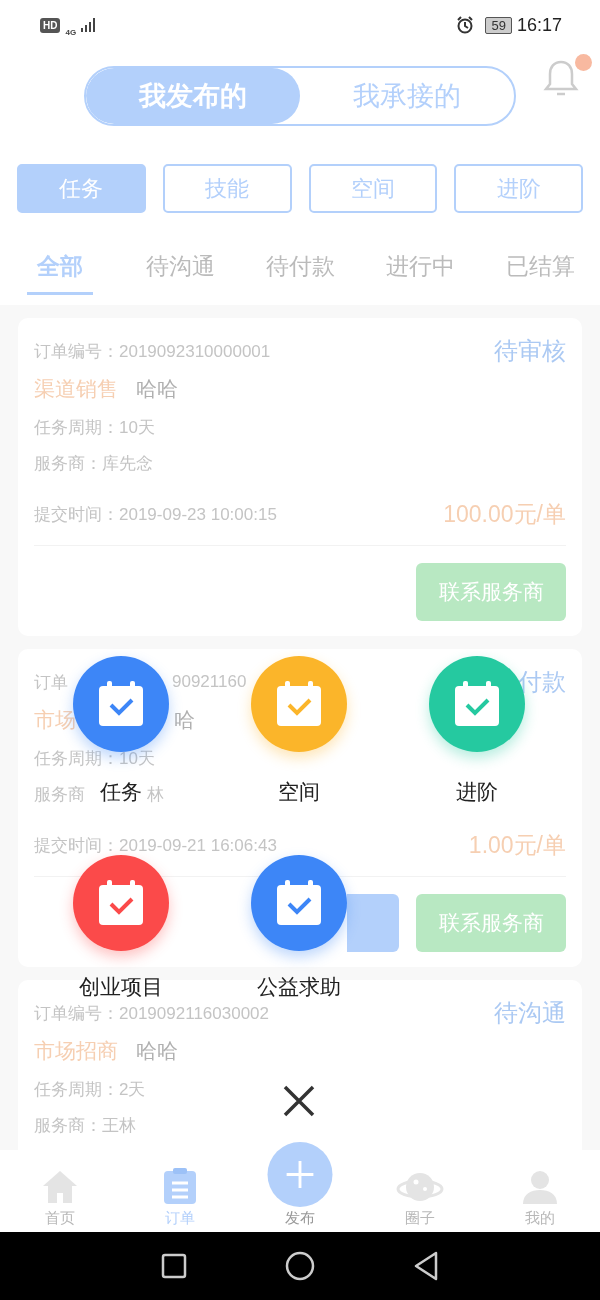 This screenshot has width=600, height=1300. Describe the element at coordinates (121, 987) in the screenshot. I see `publish-option-label: 创业项目` at that location.